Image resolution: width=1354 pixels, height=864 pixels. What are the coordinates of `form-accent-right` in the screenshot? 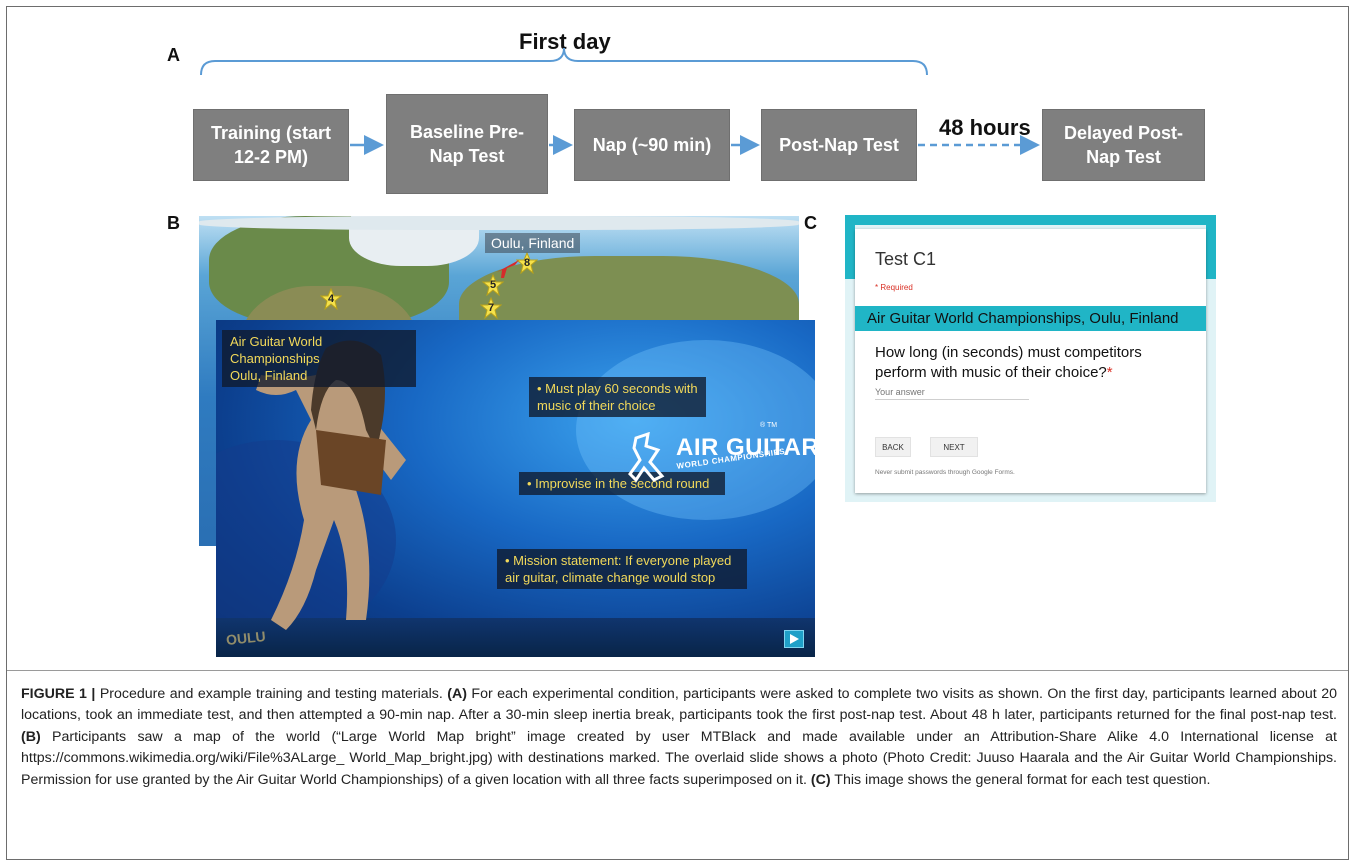 It's located at (1211, 252).